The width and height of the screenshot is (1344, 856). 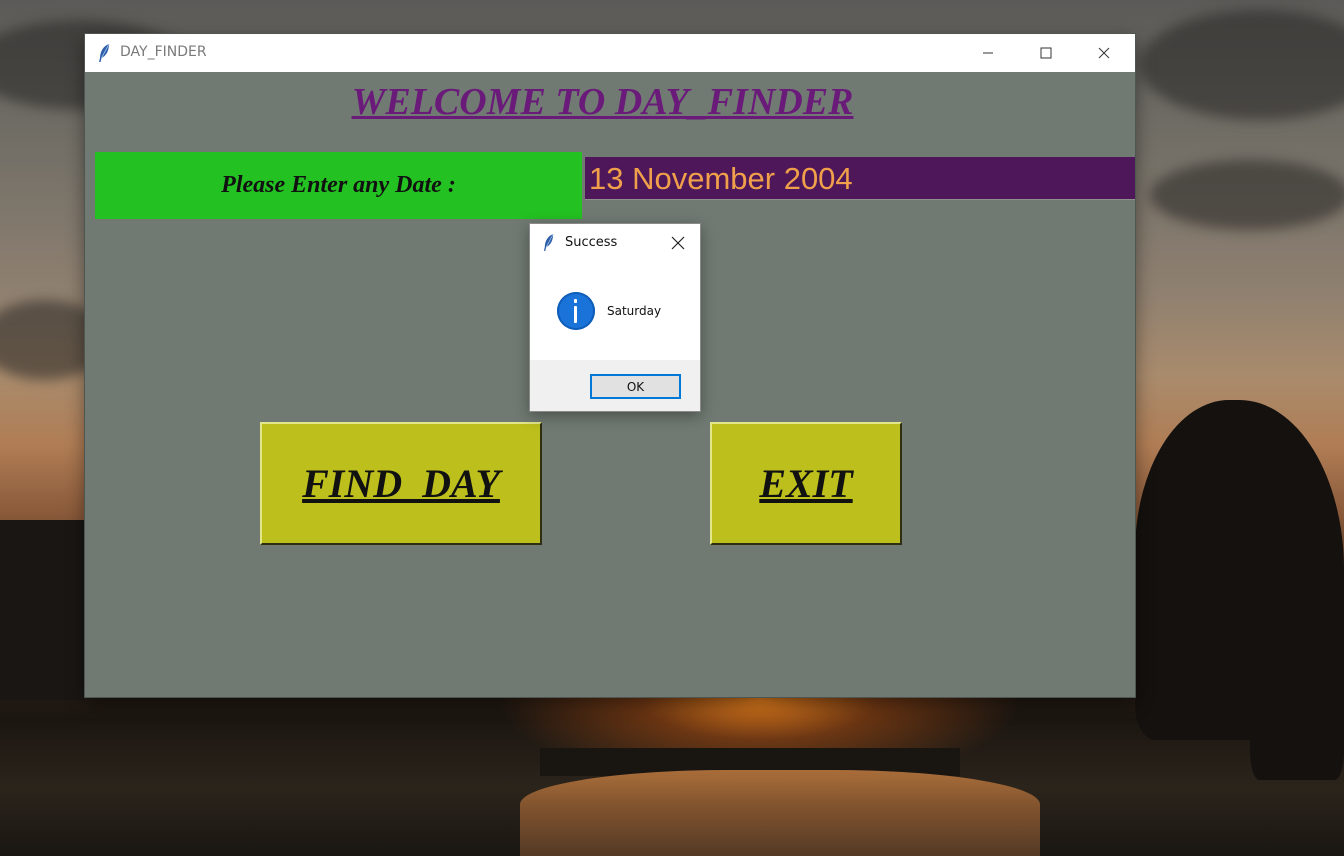 I want to click on minimize-button, so click(x=988, y=53).